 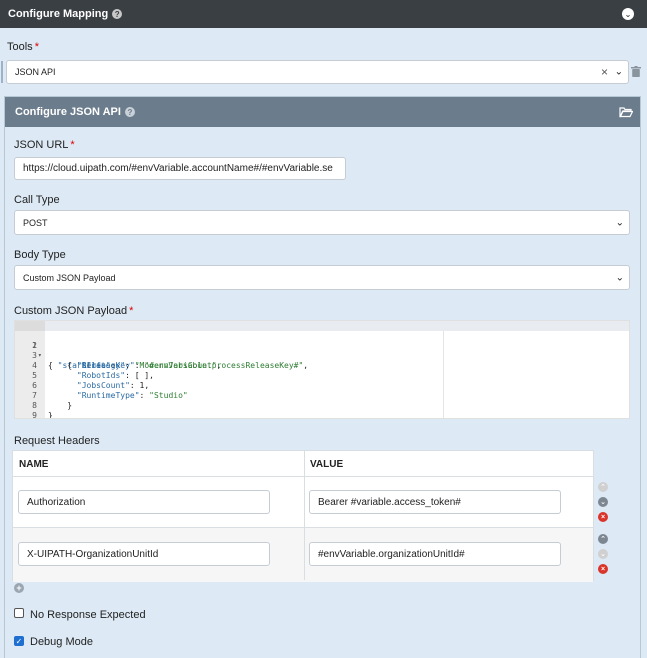 What do you see at coordinates (93, 554) in the screenshot?
I see `header-name-value: X-UIPATH-OrganizationUnitId` at bounding box center [93, 554].